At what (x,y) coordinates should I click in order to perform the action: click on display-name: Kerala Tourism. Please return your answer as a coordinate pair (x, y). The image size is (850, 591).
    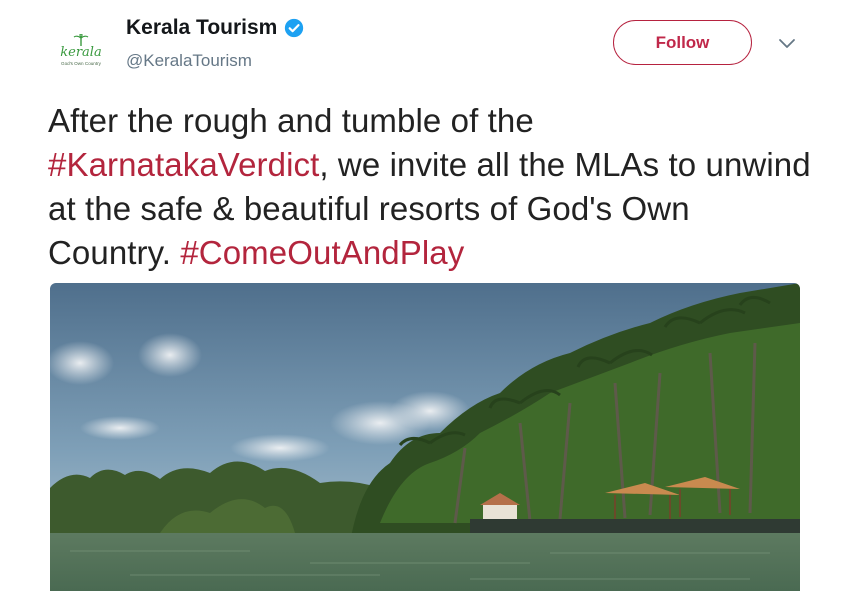
    Looking at the image, I should click on (215, 28).